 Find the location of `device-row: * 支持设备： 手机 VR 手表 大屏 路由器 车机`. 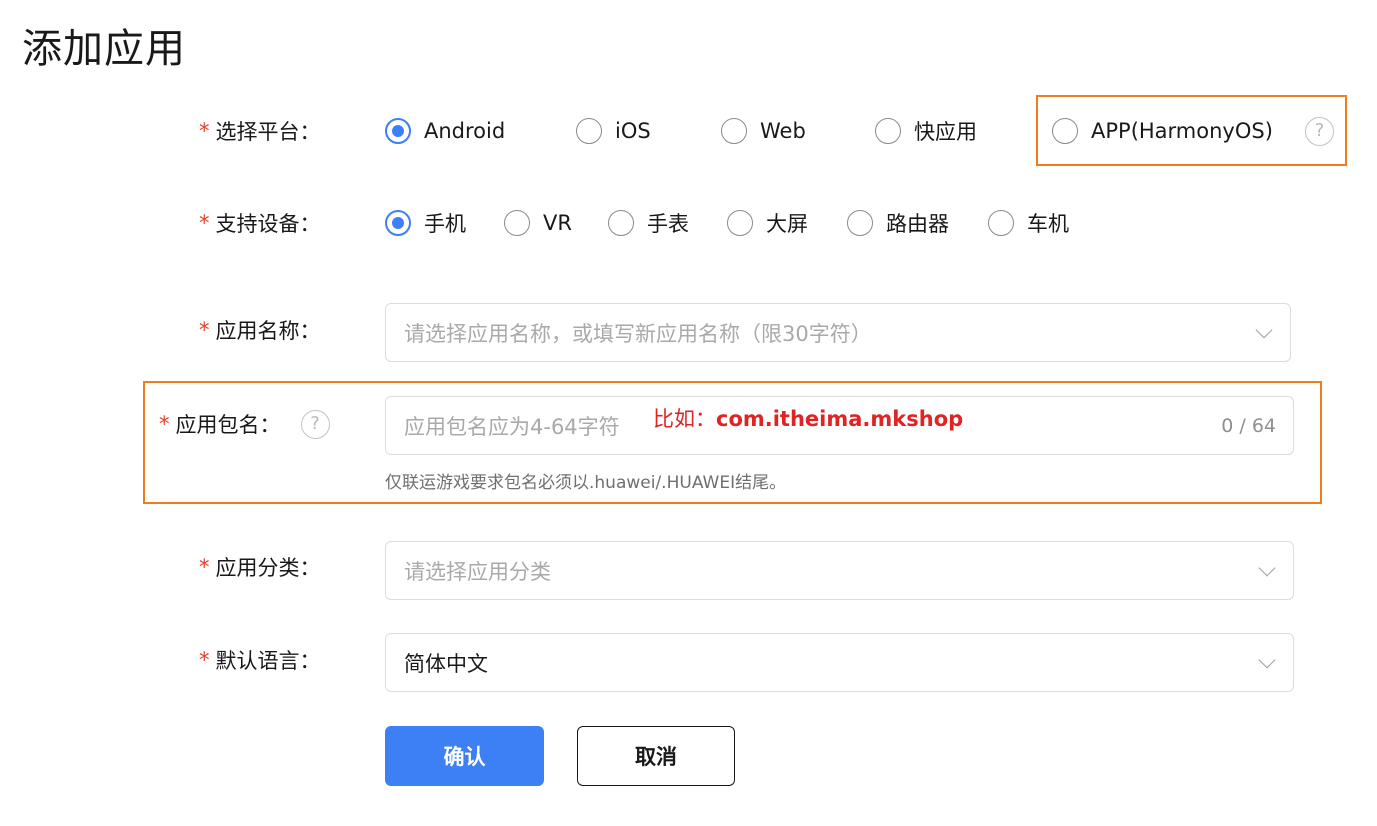

device-row: * 支持设备： 手机 VR 手表 大屏 路由器 车机 is located at coordinates (688, 223).